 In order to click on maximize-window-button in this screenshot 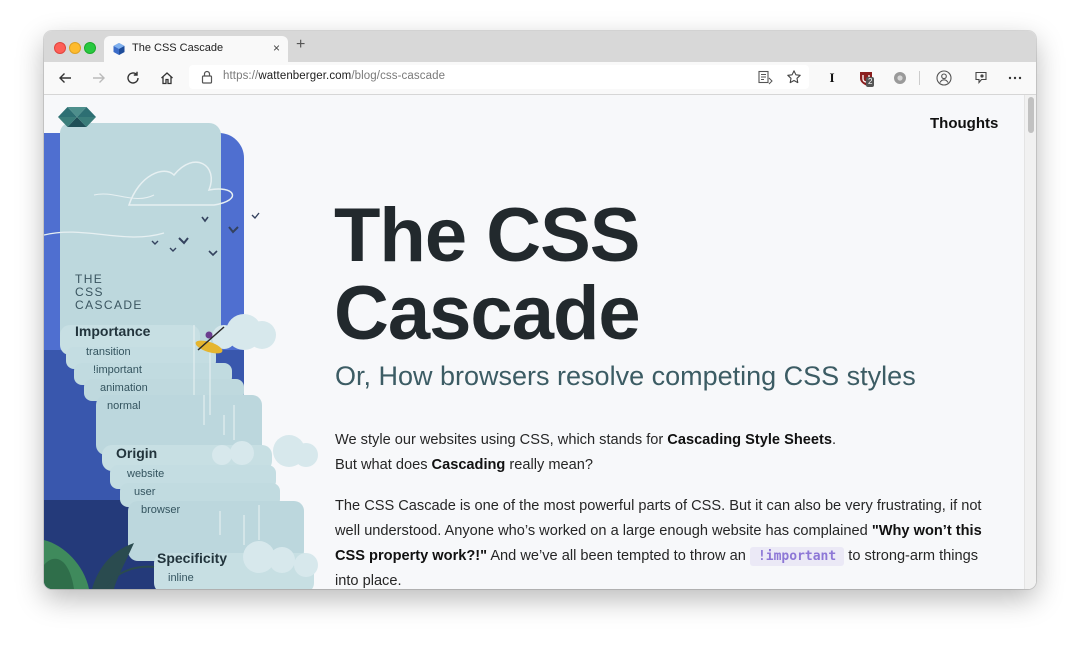, I will do `click(90, 48)`.